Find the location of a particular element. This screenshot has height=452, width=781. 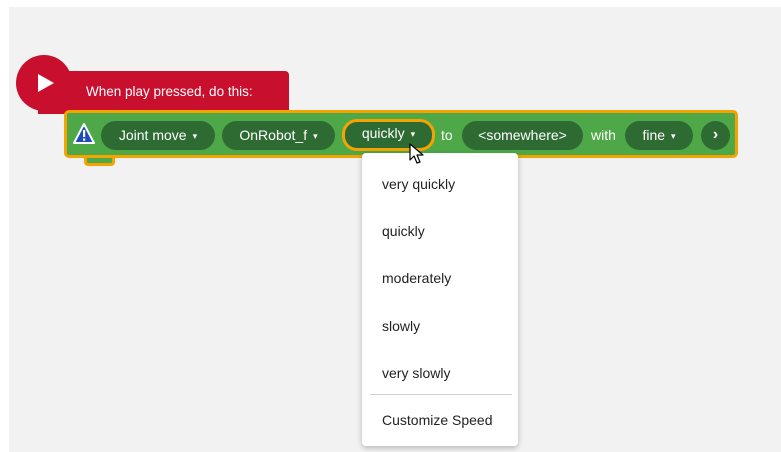

speed-value: quickly is located at coordinates (383, 133).